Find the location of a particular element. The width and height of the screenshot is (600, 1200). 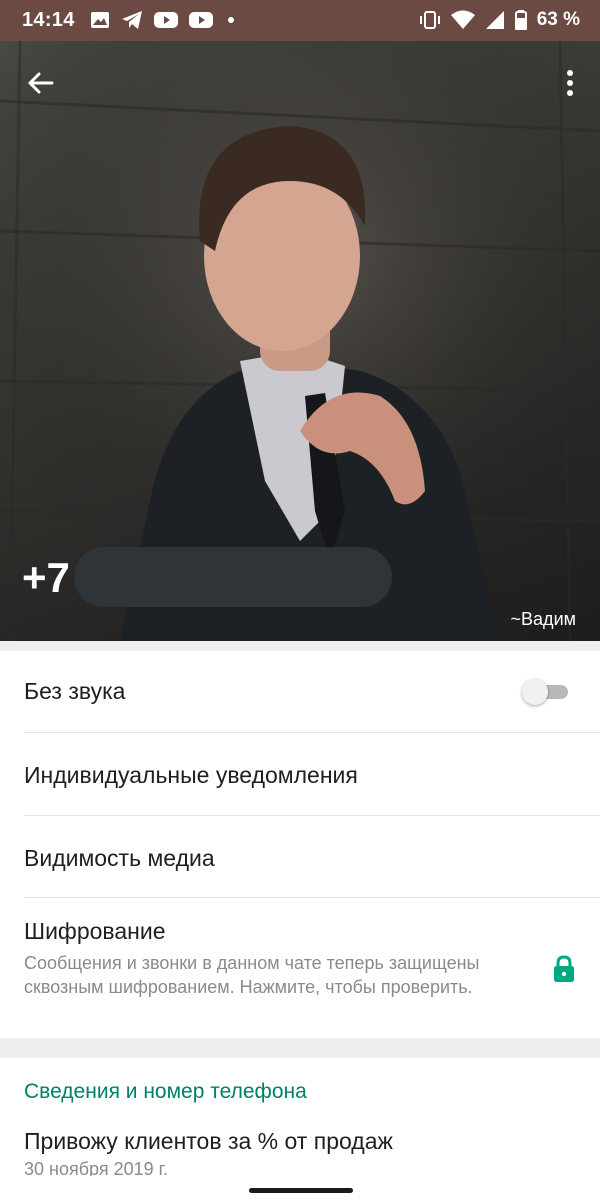

arrow-back-icon is located at coordinates (40, 83).